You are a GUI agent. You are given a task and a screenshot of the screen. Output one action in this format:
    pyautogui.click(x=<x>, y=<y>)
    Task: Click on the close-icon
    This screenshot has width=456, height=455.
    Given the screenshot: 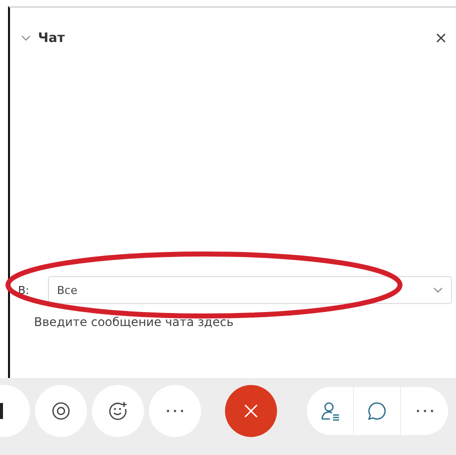 What is the action you would take?
    pyautogui.click(x=251, y=410)
    